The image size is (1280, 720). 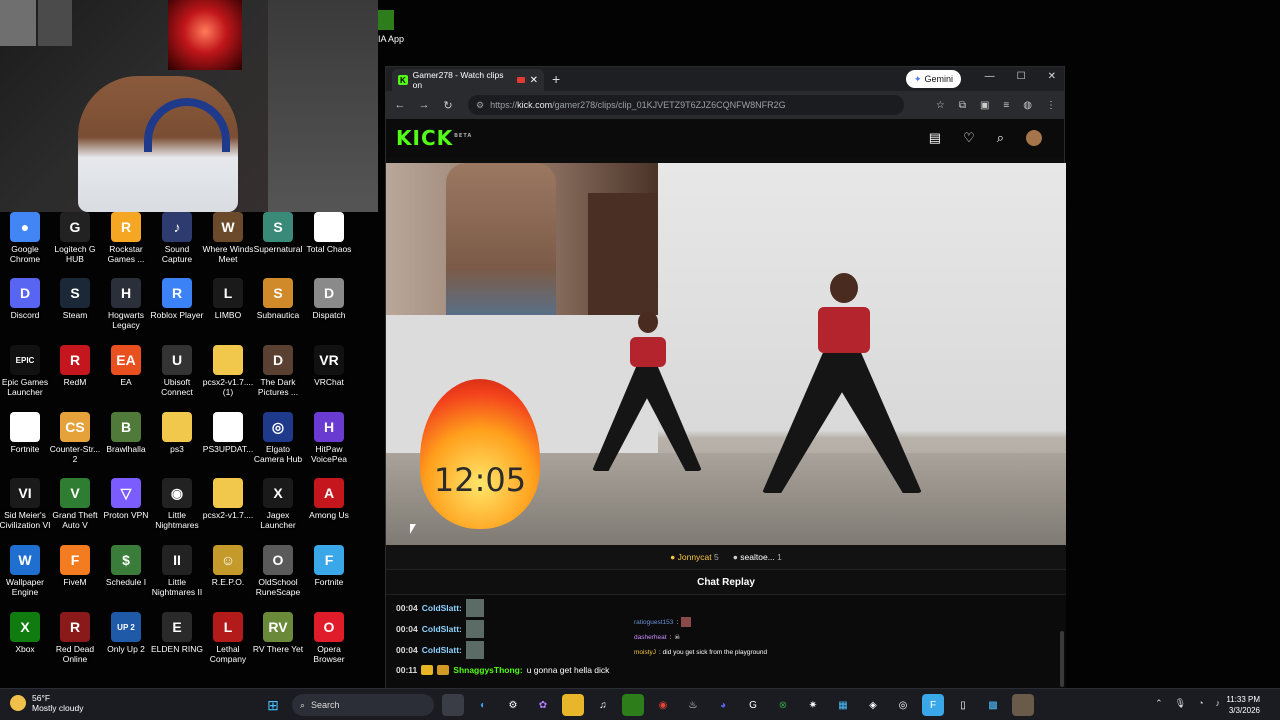 I want to click on notepad-icon: ▯, so click(x=963, y=705).